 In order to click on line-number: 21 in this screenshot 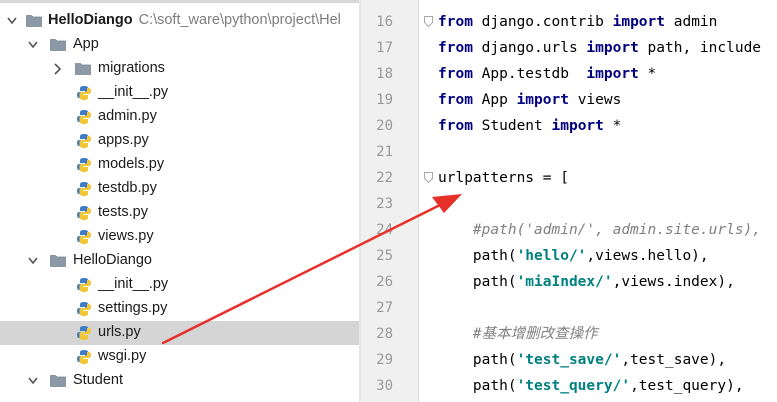, I will do `click(384, 152)`.